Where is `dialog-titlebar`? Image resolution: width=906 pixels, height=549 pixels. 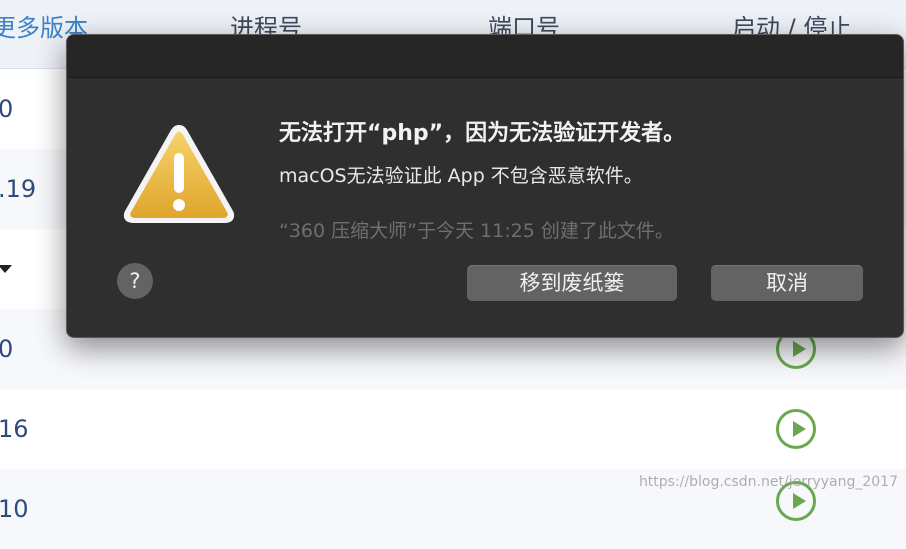
dialog-titlebar is located at coordinates (485, 56).